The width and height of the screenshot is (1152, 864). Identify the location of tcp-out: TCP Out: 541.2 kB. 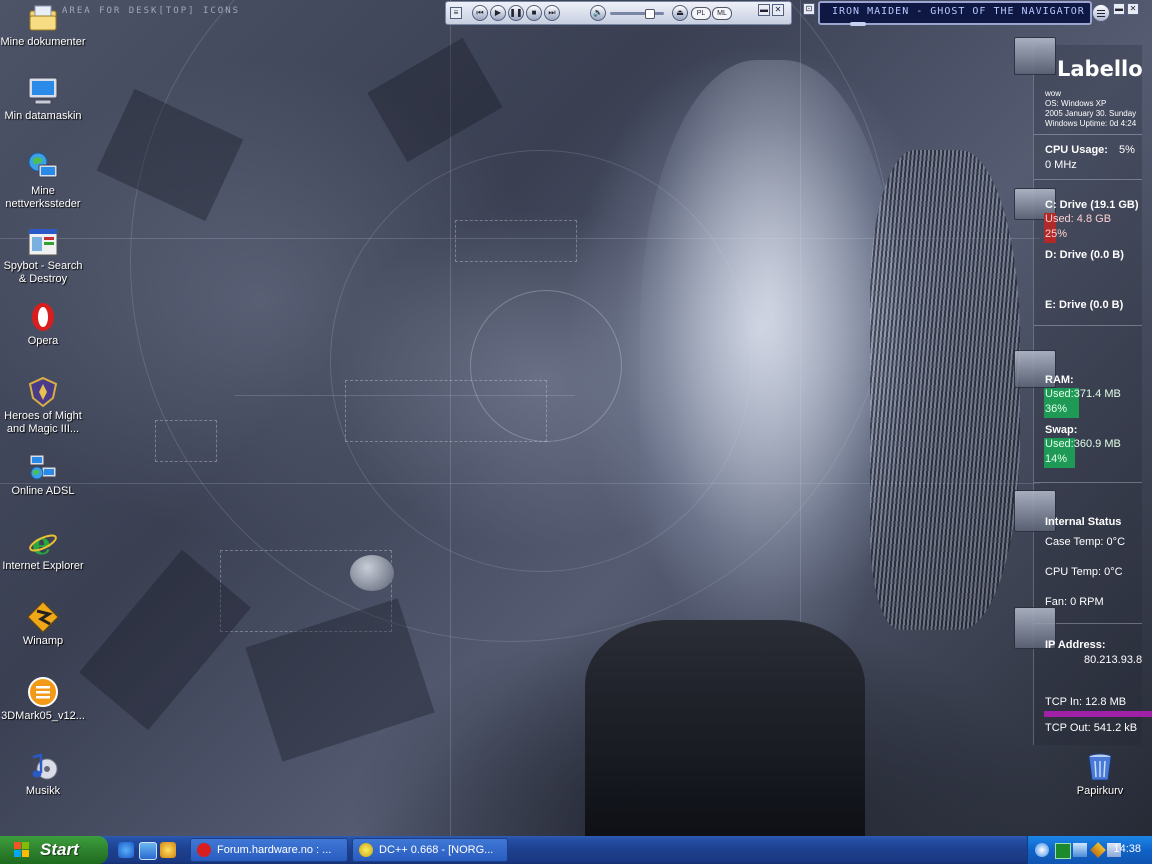
(1091, 728).